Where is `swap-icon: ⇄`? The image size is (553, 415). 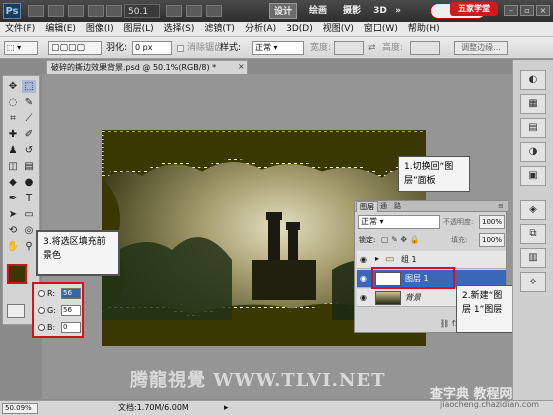 swap-icon: ⇄ is located at coordinates (373, 48).